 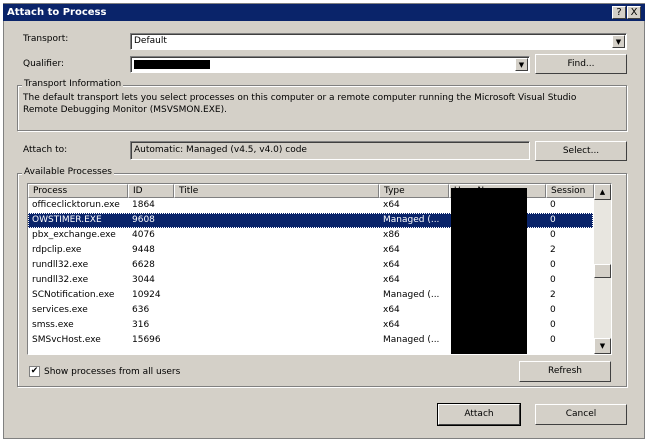 I want to click on cell-id: 10924, so click(x=146, y=295).